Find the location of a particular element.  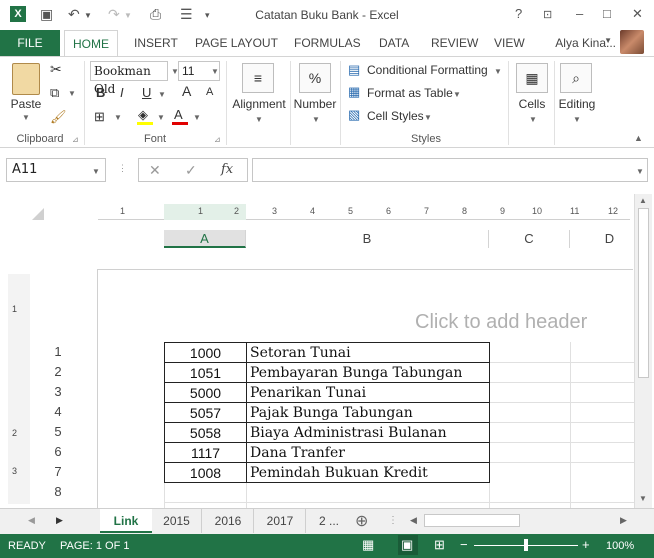

row-header-5: 5 is located at coordinates (58, 432).